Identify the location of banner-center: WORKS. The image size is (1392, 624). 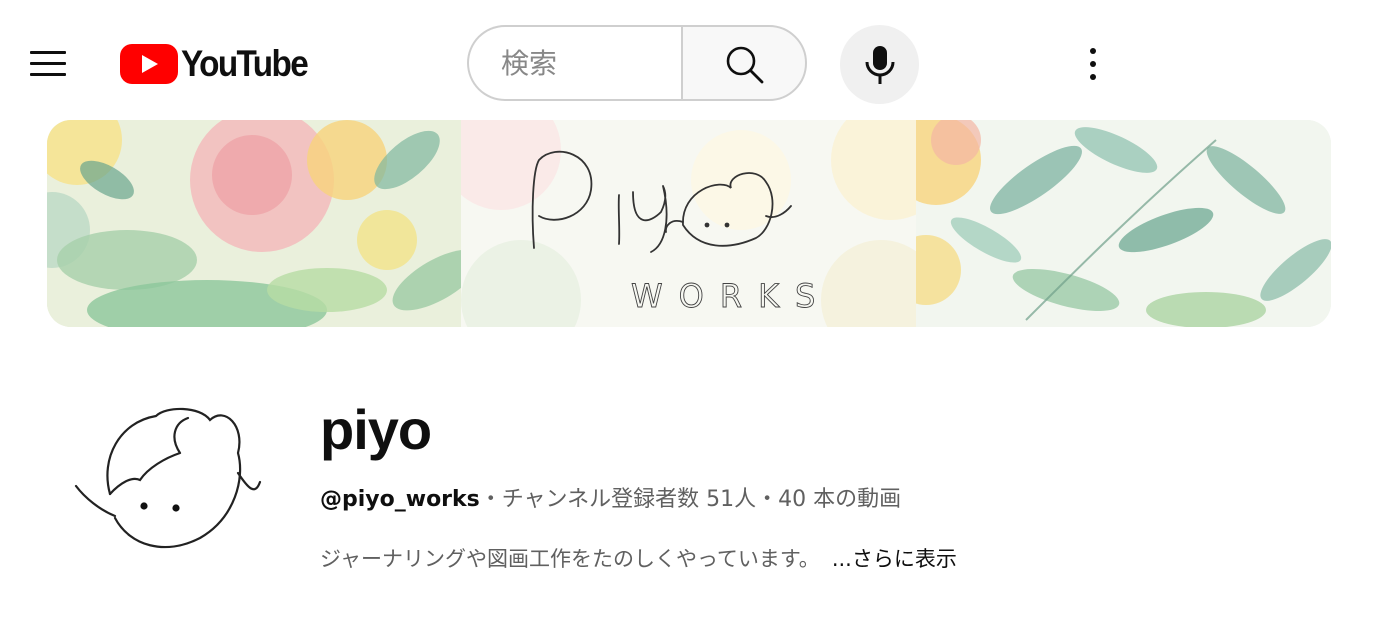
(688, 223).